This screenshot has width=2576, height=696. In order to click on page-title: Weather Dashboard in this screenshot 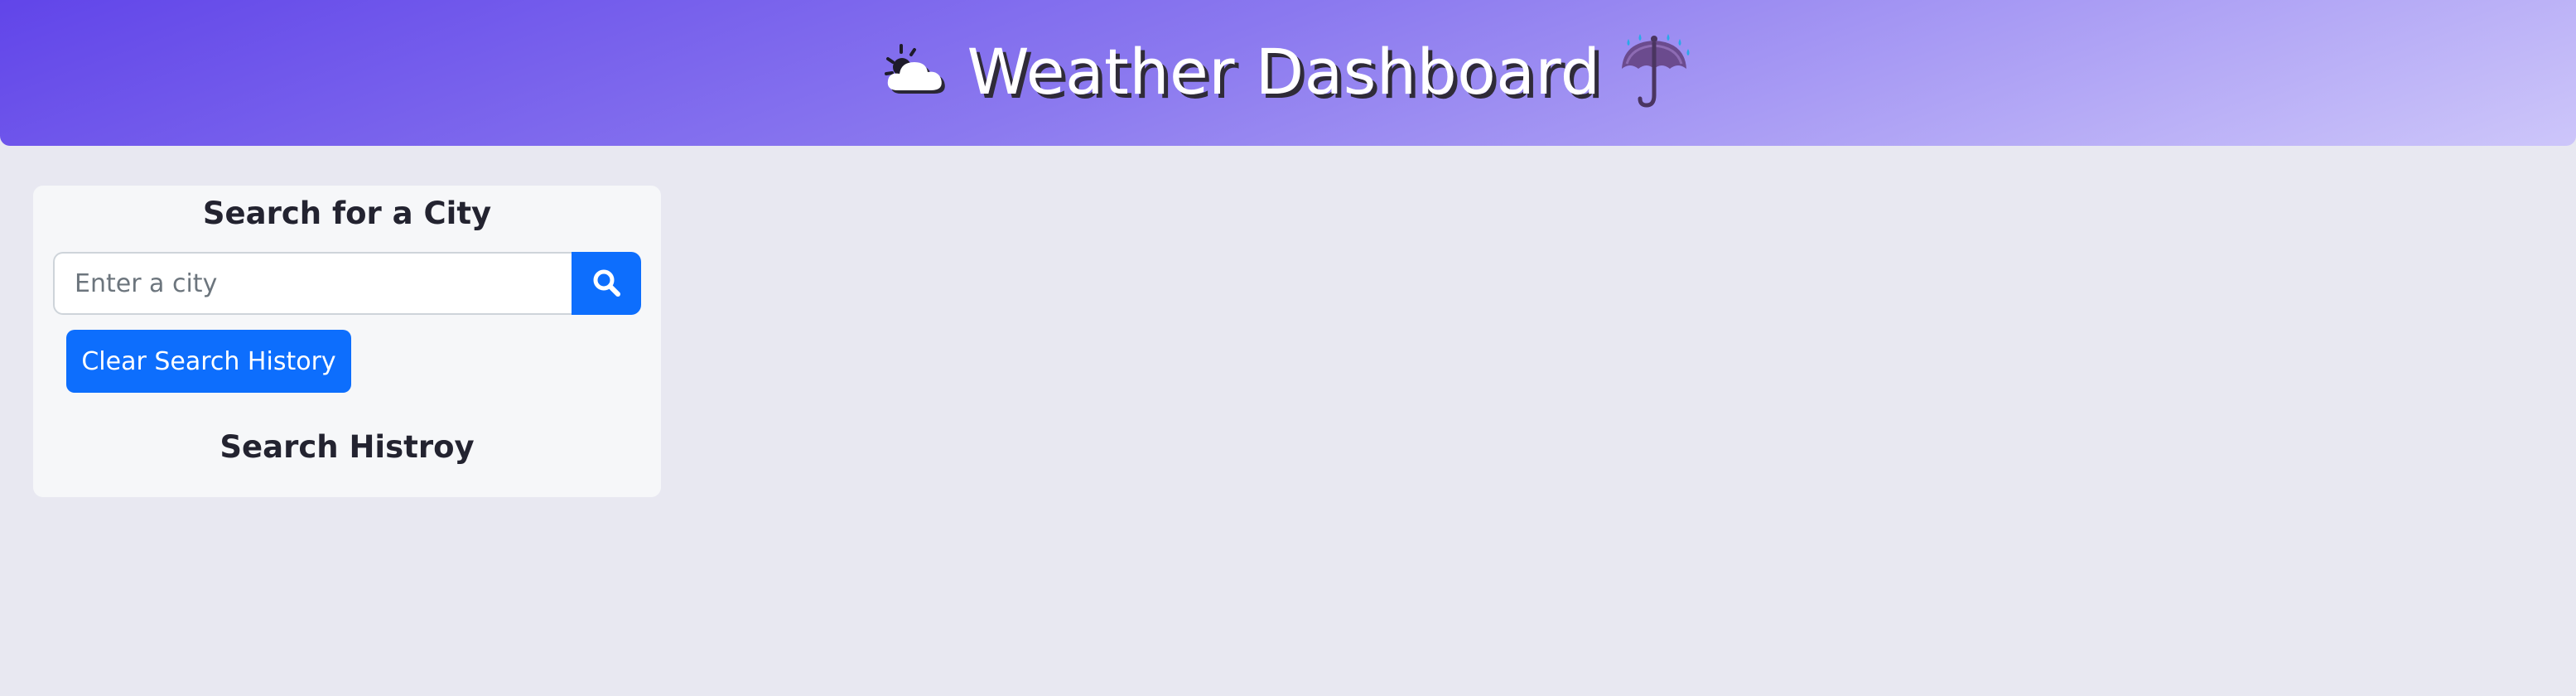, I will do `click(1284, 71)`.